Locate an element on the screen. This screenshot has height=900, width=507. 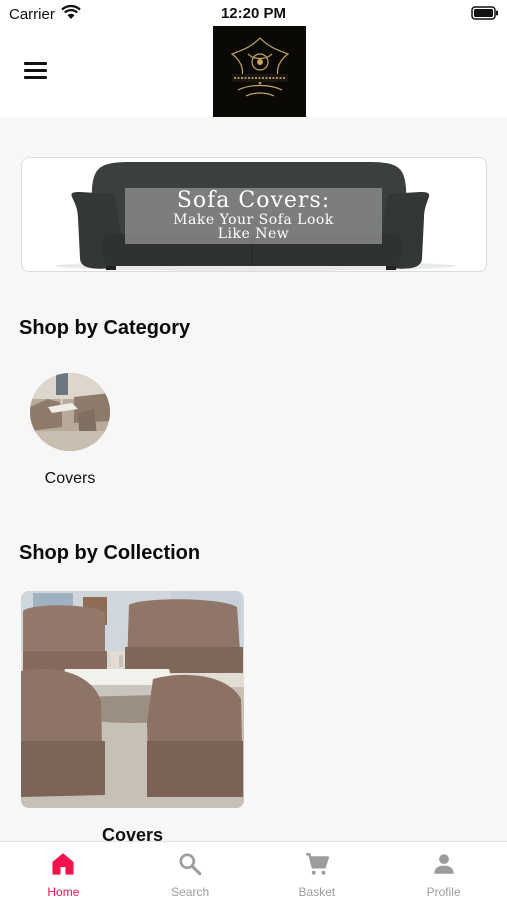
app-header is located at coordinates (253, 71).